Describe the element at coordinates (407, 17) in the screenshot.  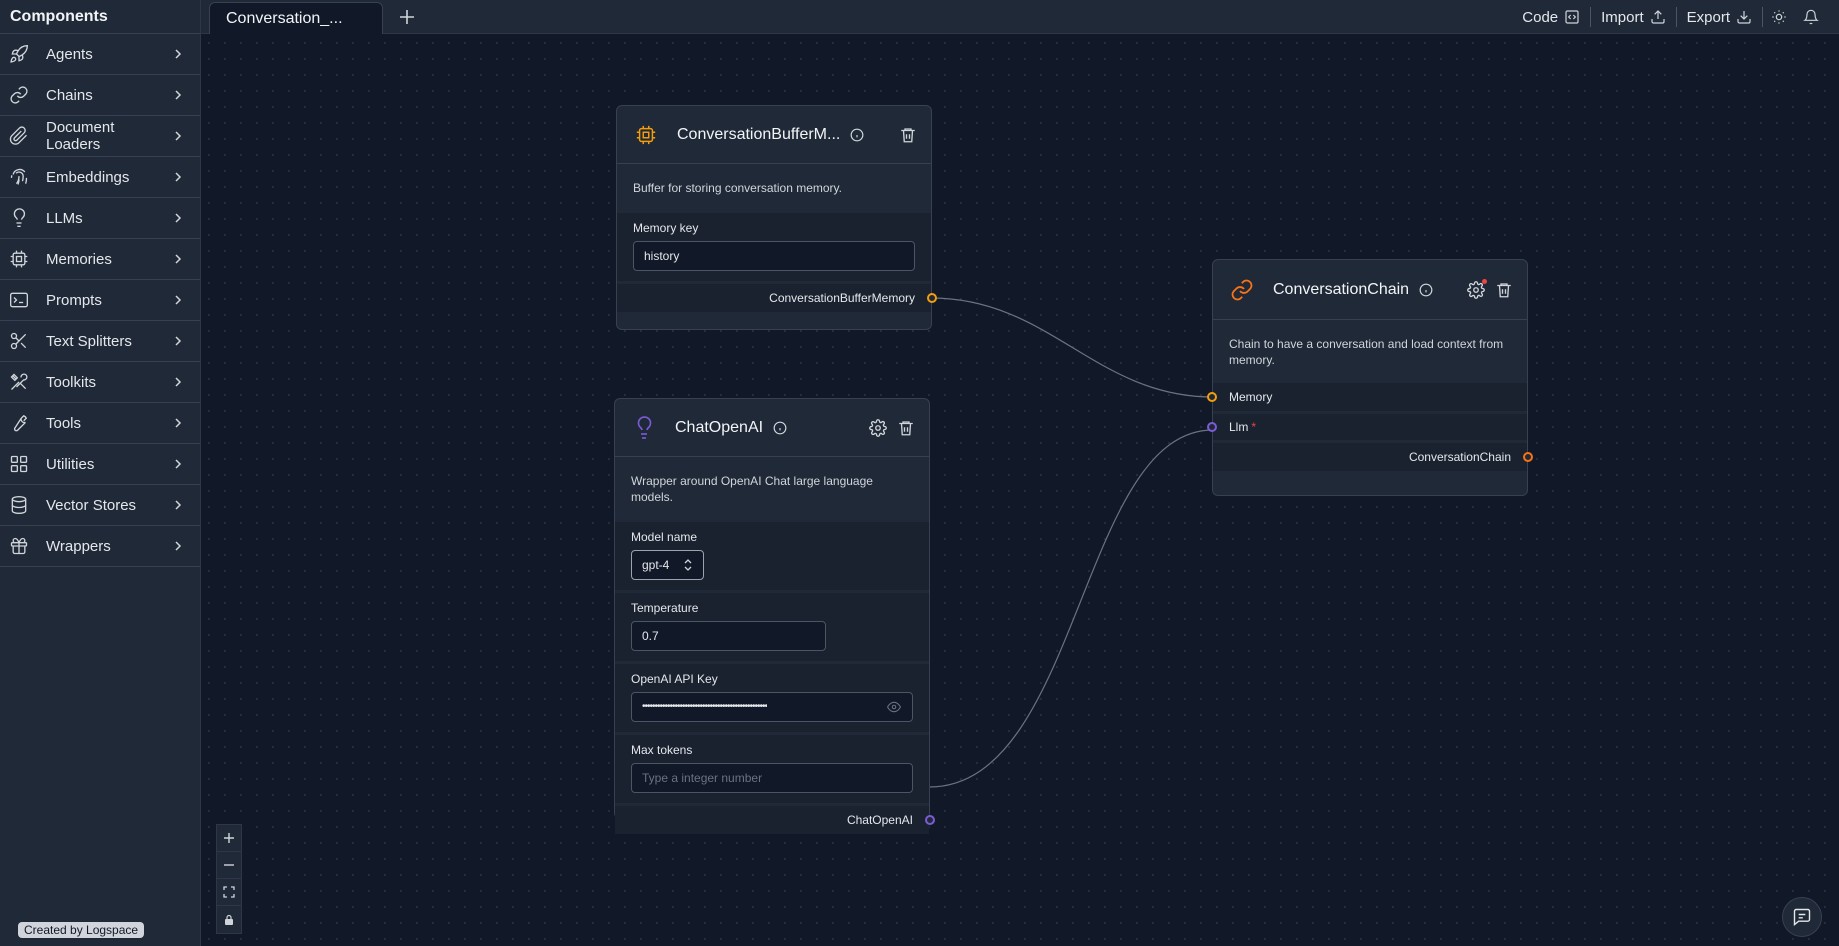
I see `add-tab-icon` at that location.